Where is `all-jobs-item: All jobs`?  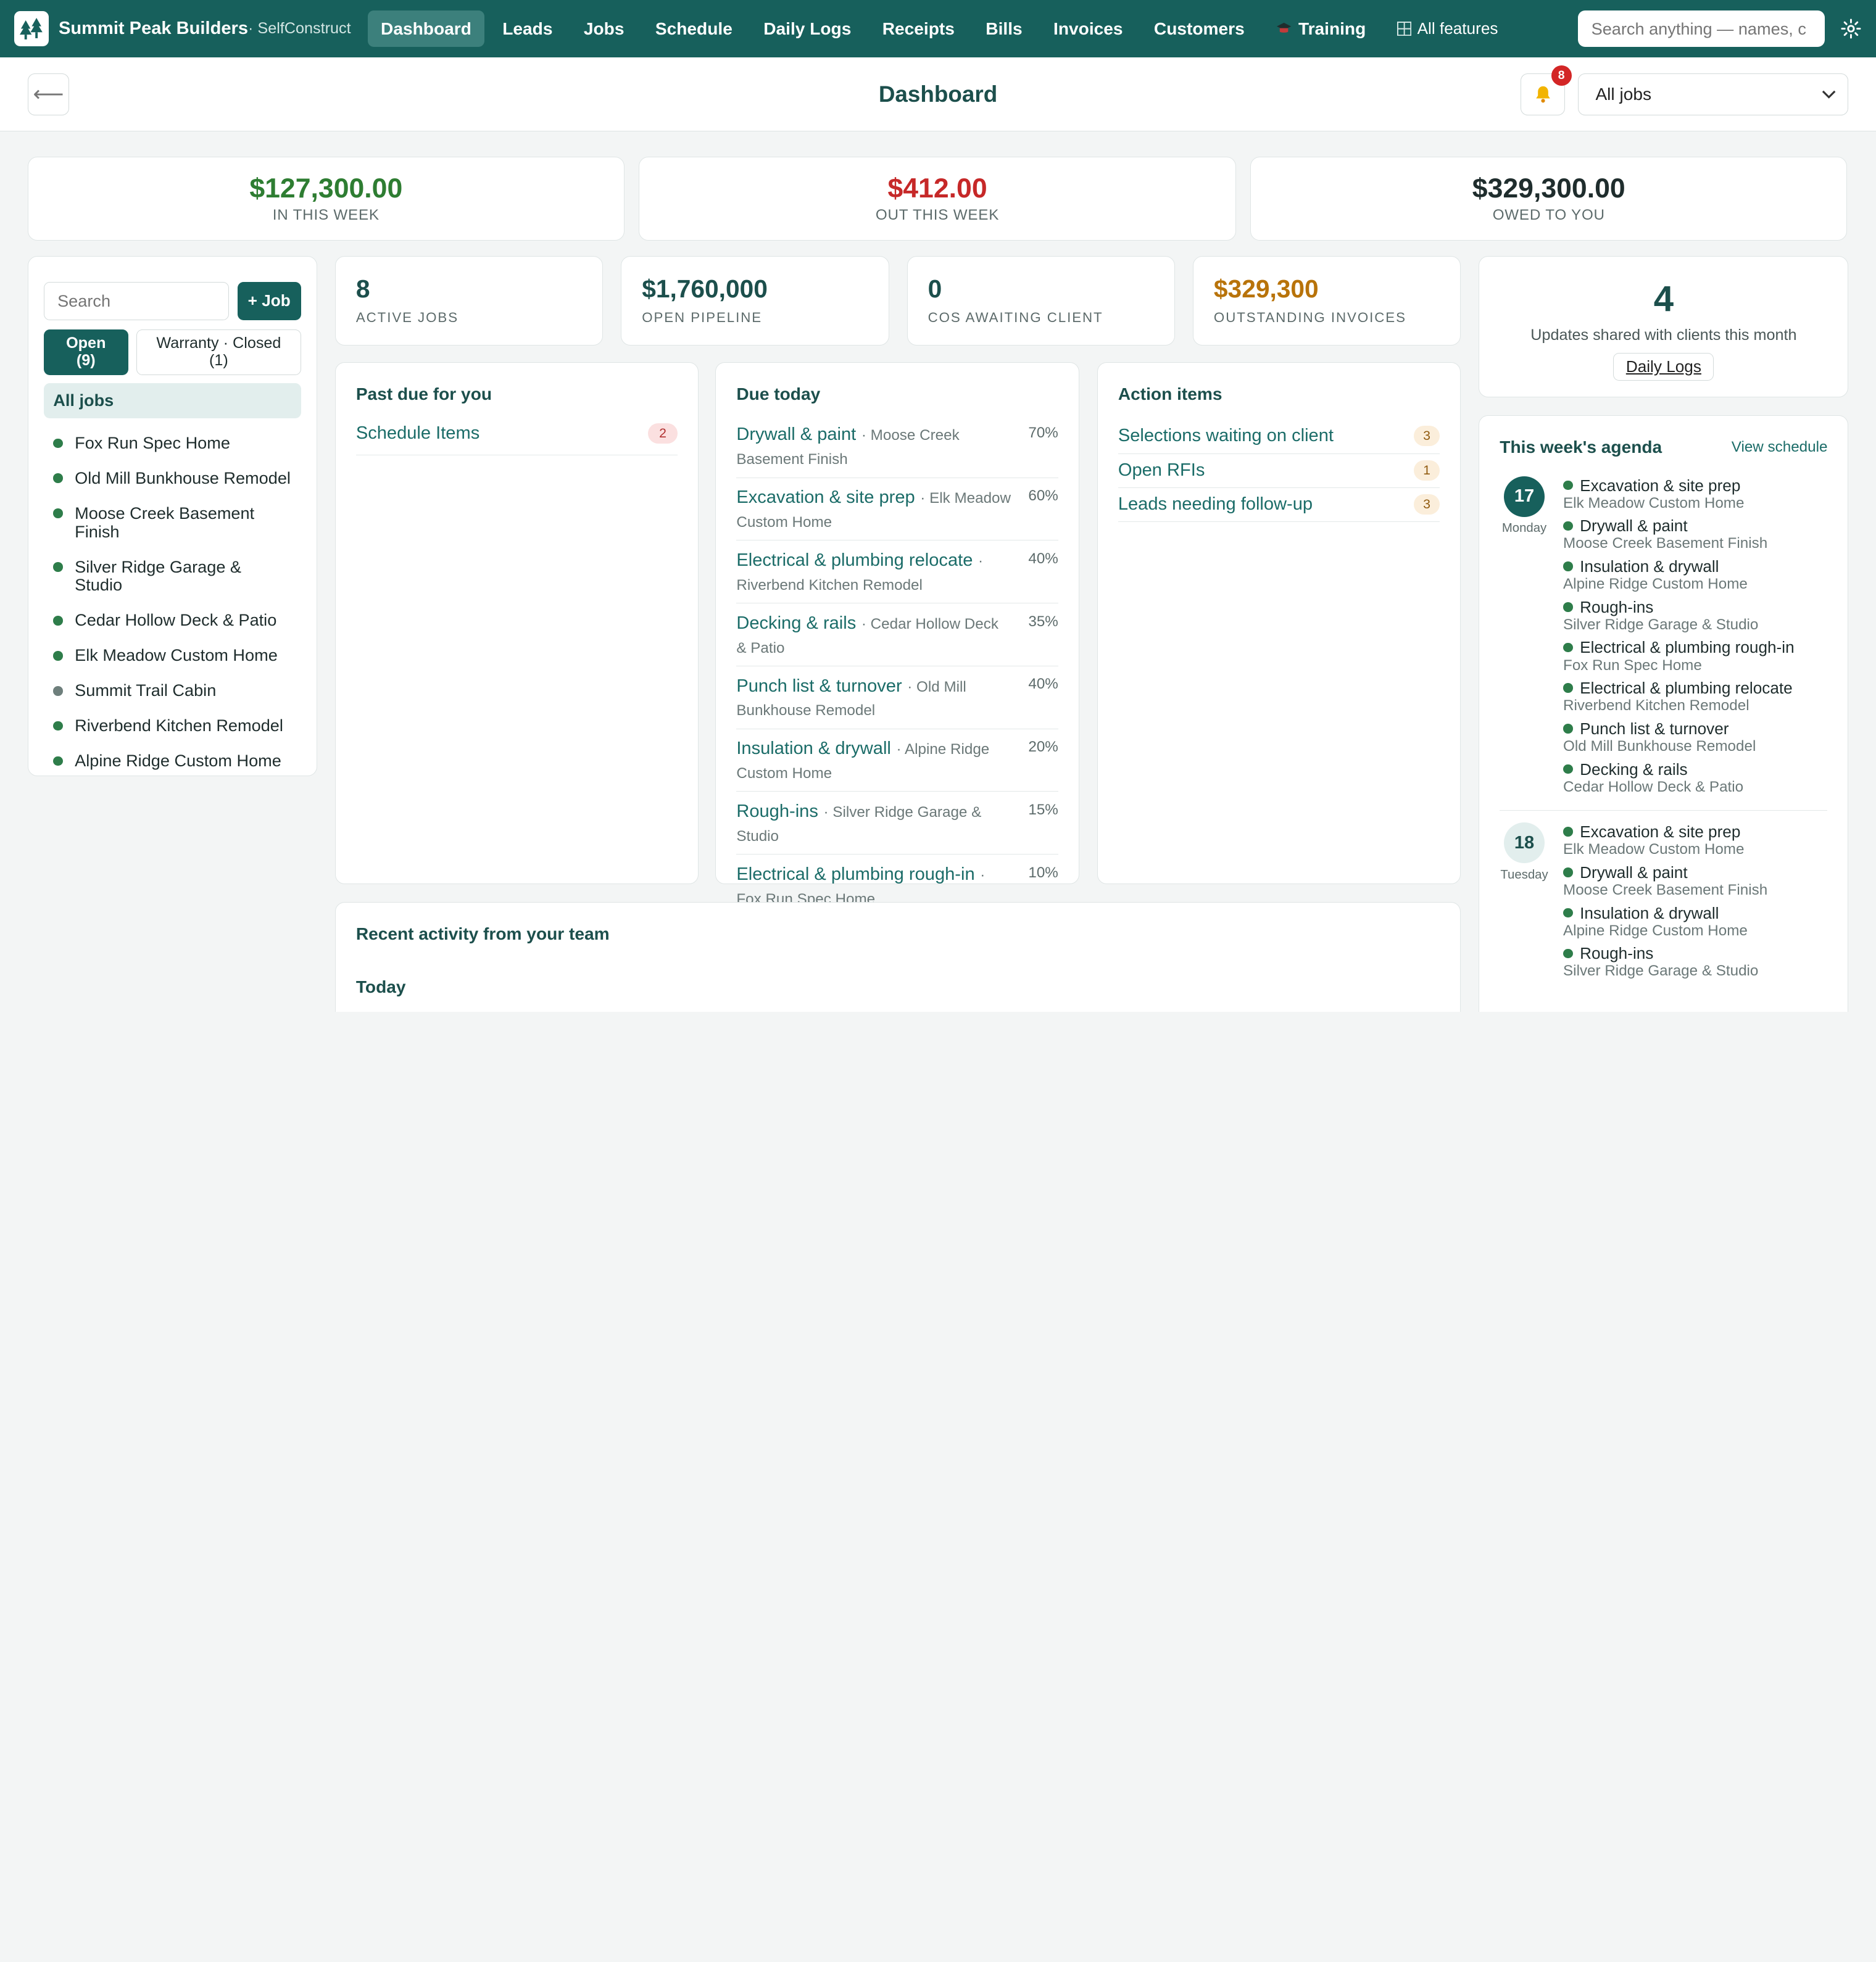
all-jobs-item: All jobs is located at coordinates (172, 400).